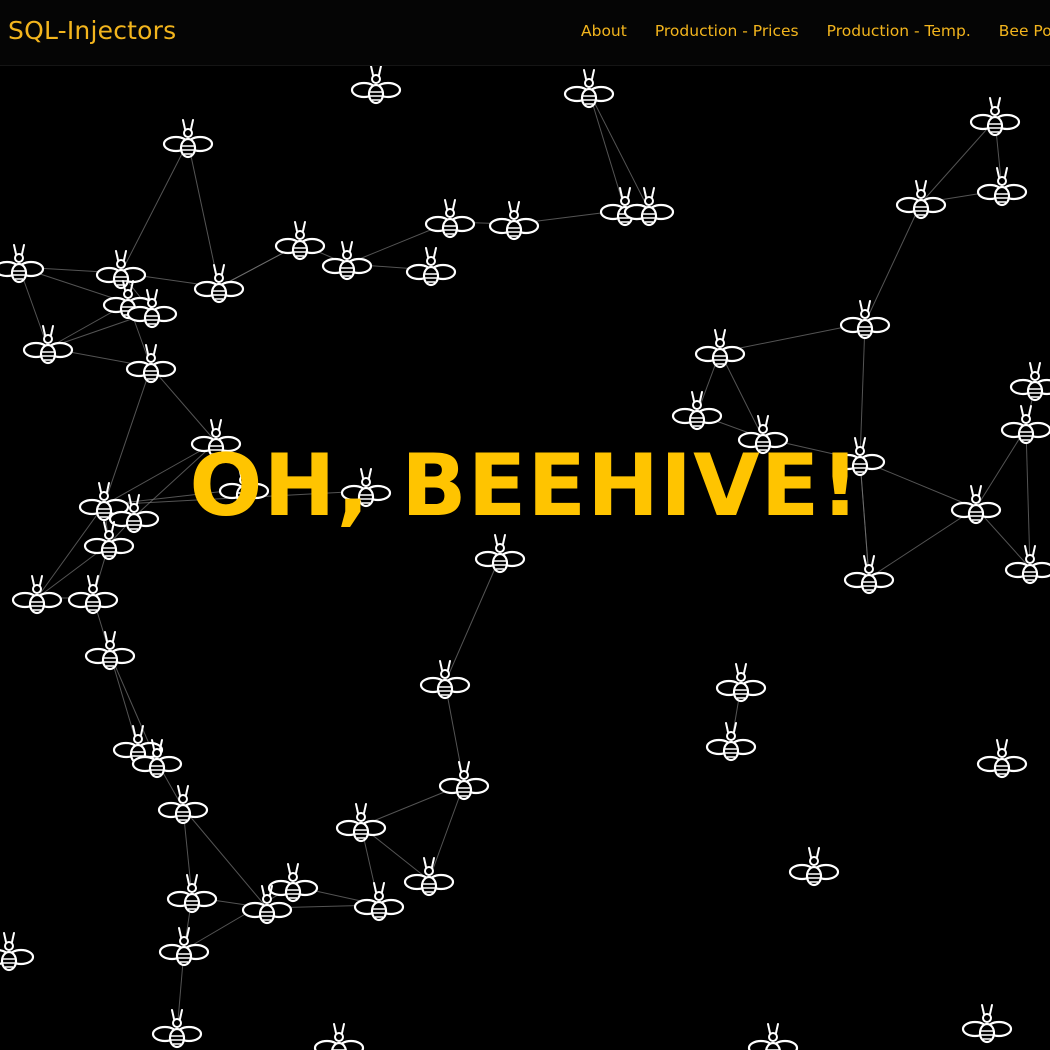  I want to click on nav-link-about: About, so click(604, 31).